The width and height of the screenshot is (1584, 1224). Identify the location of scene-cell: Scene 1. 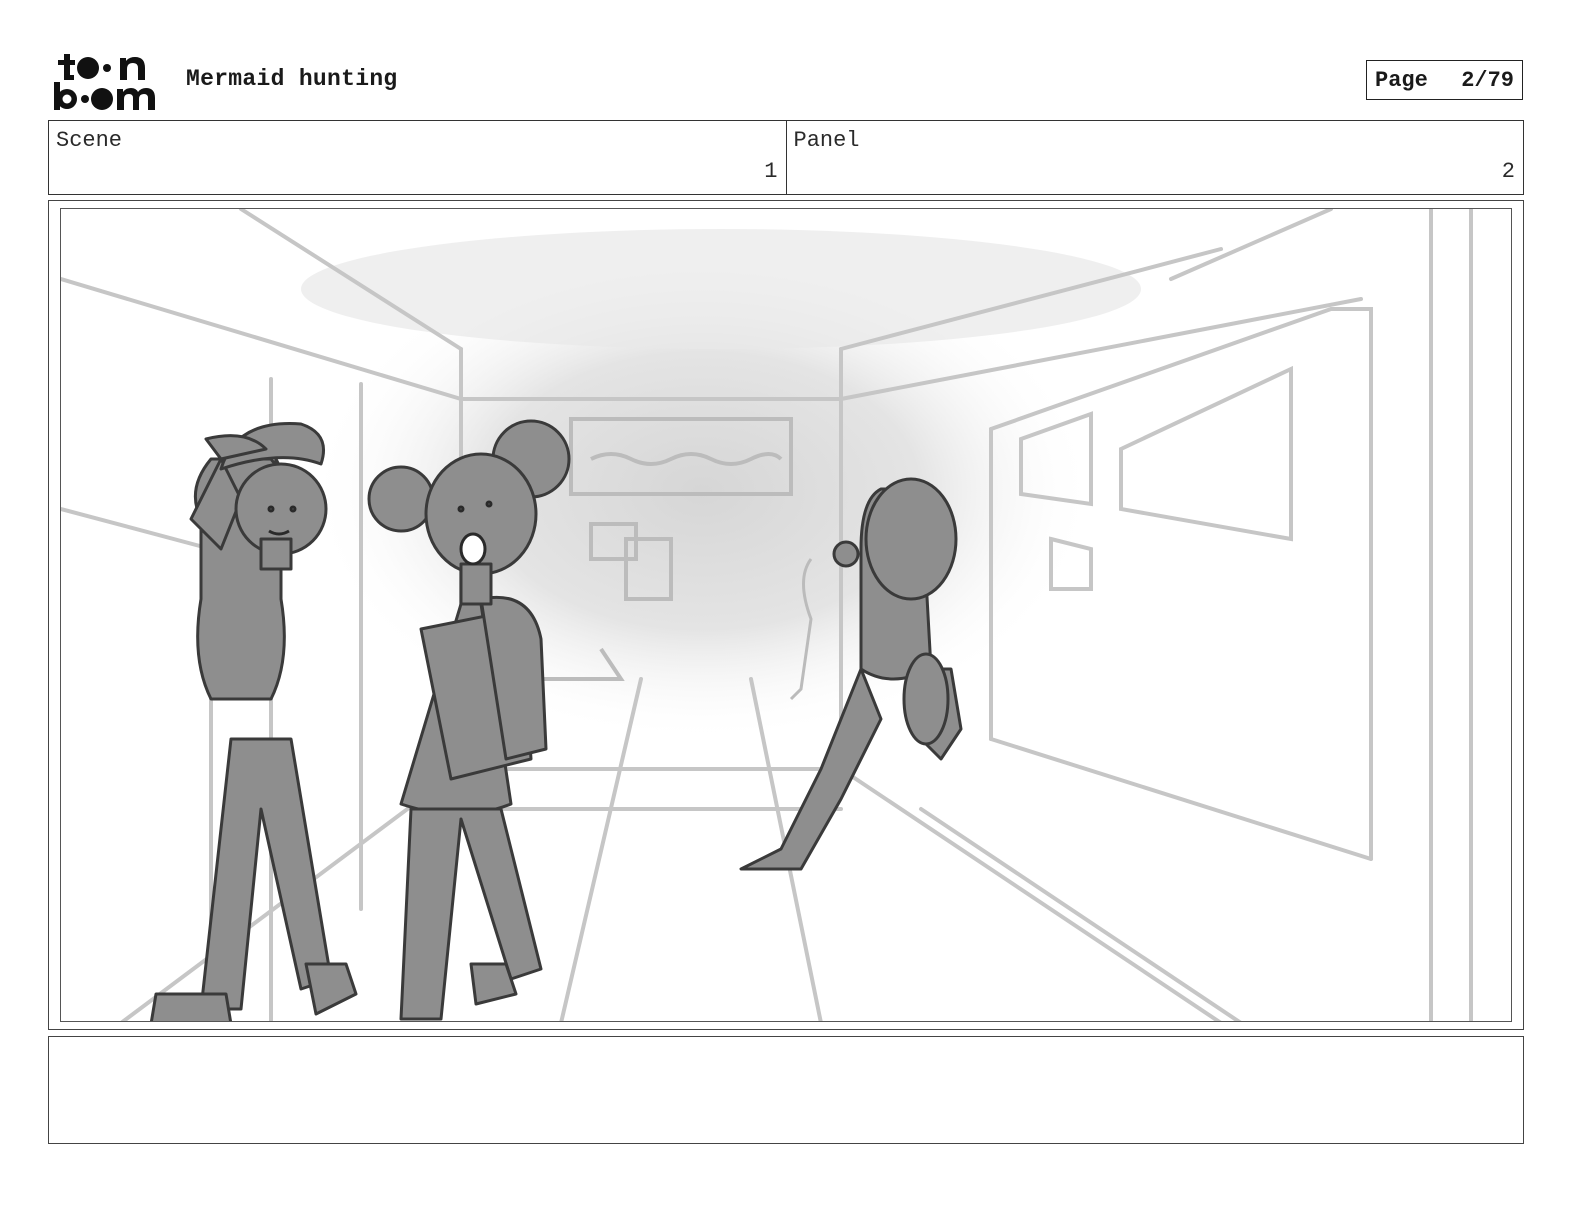
(417, 157).